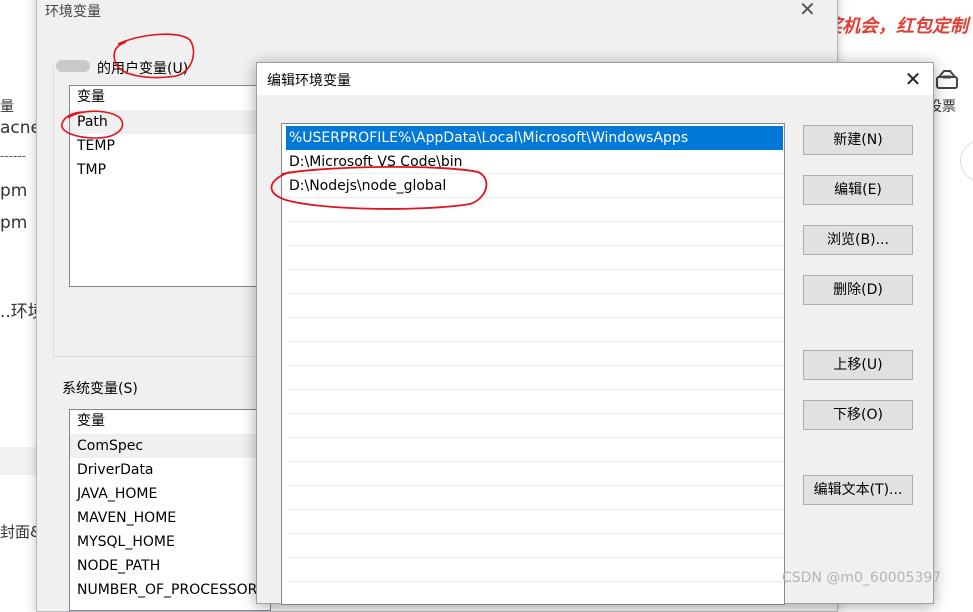 Image resolution: width=973 pixels, height=612 pixels. What do you see at coordinates (170, 566) in the screenshot?
I see `list-item: NODE_PATH` at bounding box center [170, 566].